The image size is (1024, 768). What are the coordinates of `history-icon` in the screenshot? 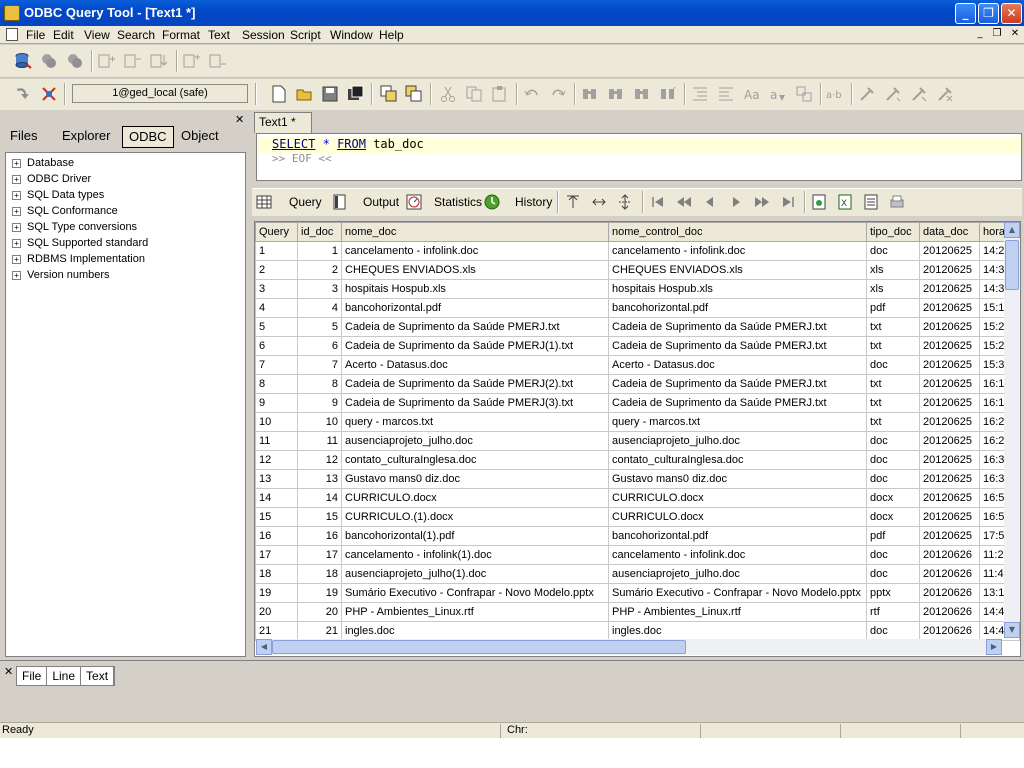 It's located at (492, 202).